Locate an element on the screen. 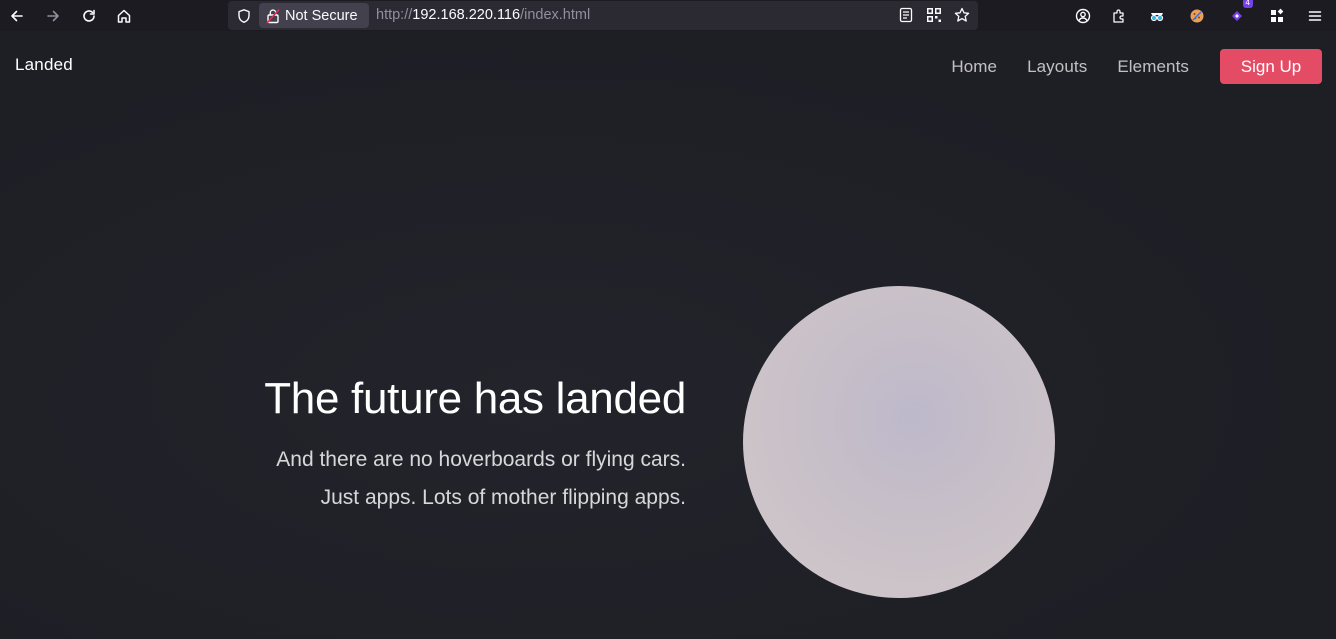 This screenshot has width=1336, height=639. hacktools-extension-icon: 4 is located at coordinates (1239, 14).